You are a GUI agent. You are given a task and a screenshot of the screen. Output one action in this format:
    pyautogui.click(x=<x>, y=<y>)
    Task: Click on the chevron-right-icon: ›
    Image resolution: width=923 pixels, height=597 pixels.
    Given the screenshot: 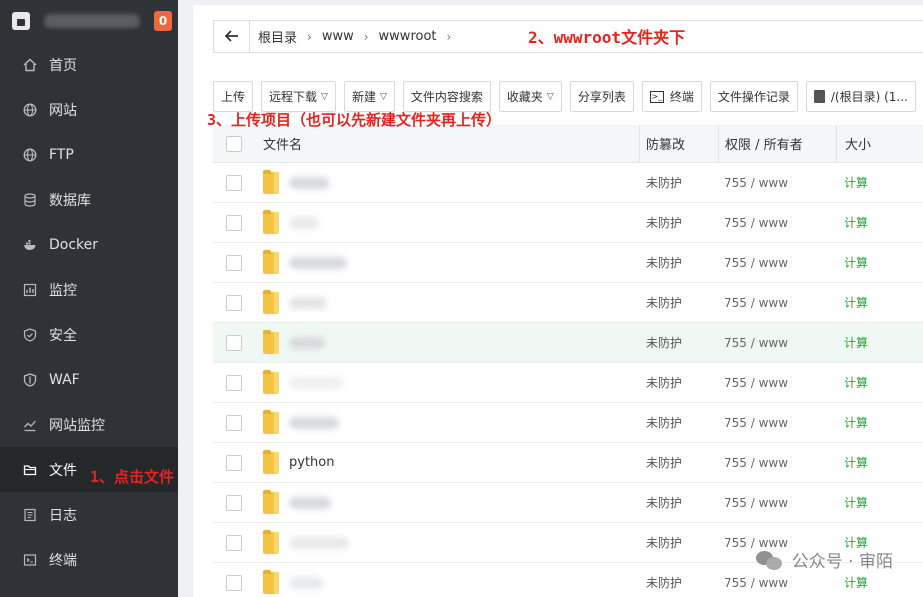 What is the action you would take?
    pyautogui.click(x=366, y=36)
    